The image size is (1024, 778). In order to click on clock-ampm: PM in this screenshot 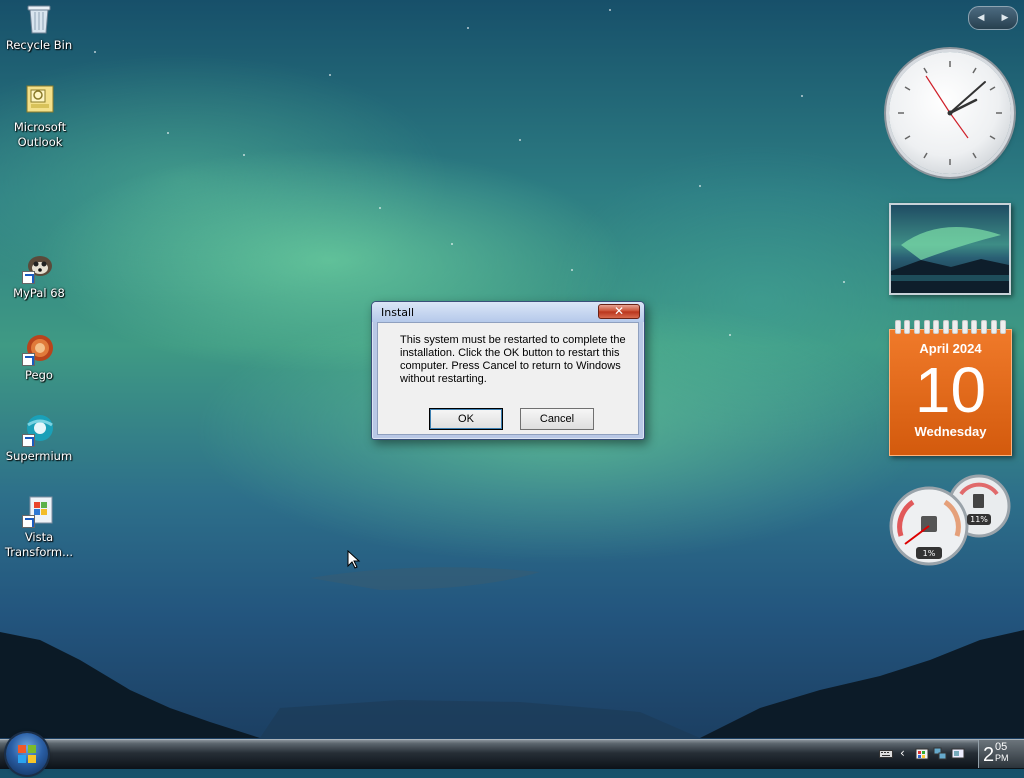, I will do `click(1002, 758)`.